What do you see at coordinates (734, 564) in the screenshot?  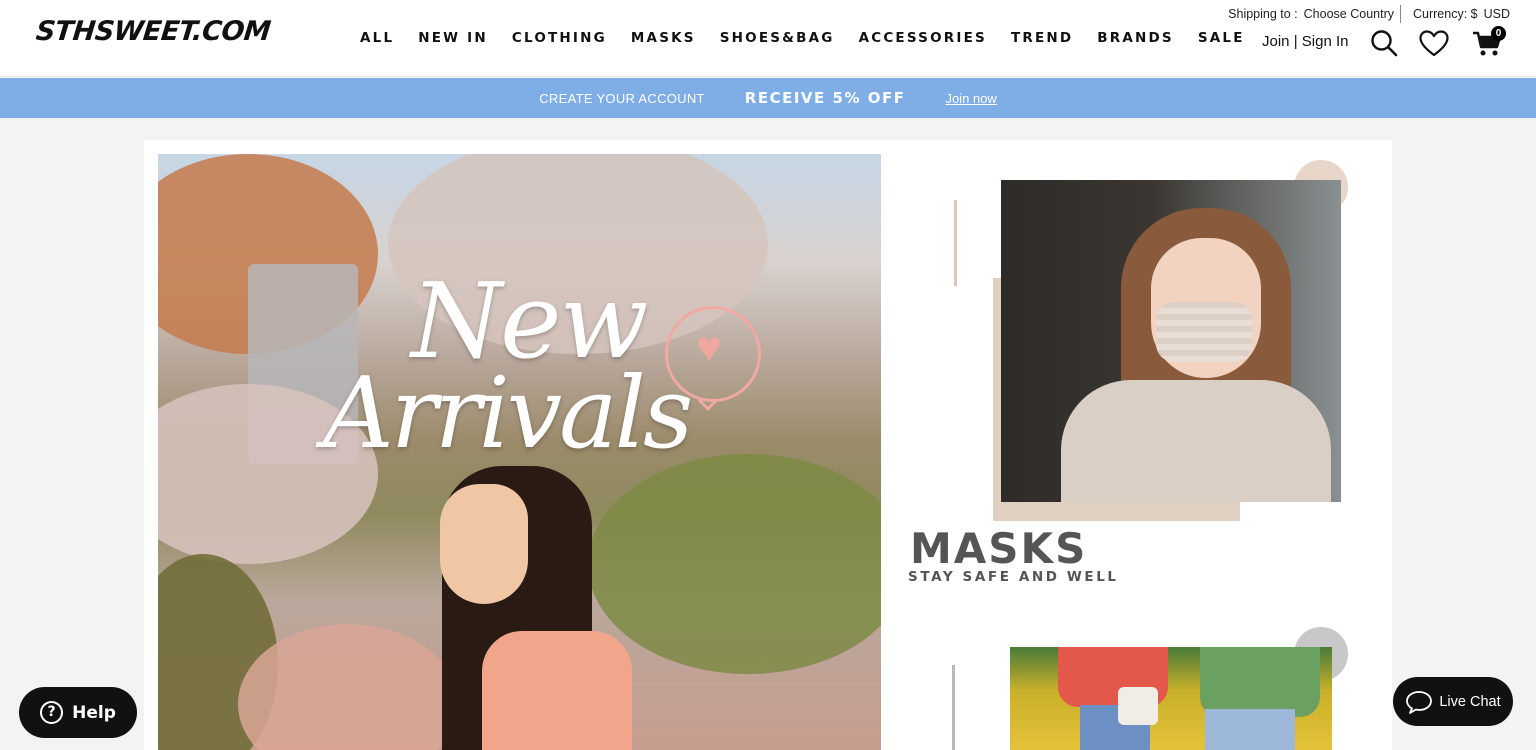 I see `green-bush` at bounding box center [734, 564].